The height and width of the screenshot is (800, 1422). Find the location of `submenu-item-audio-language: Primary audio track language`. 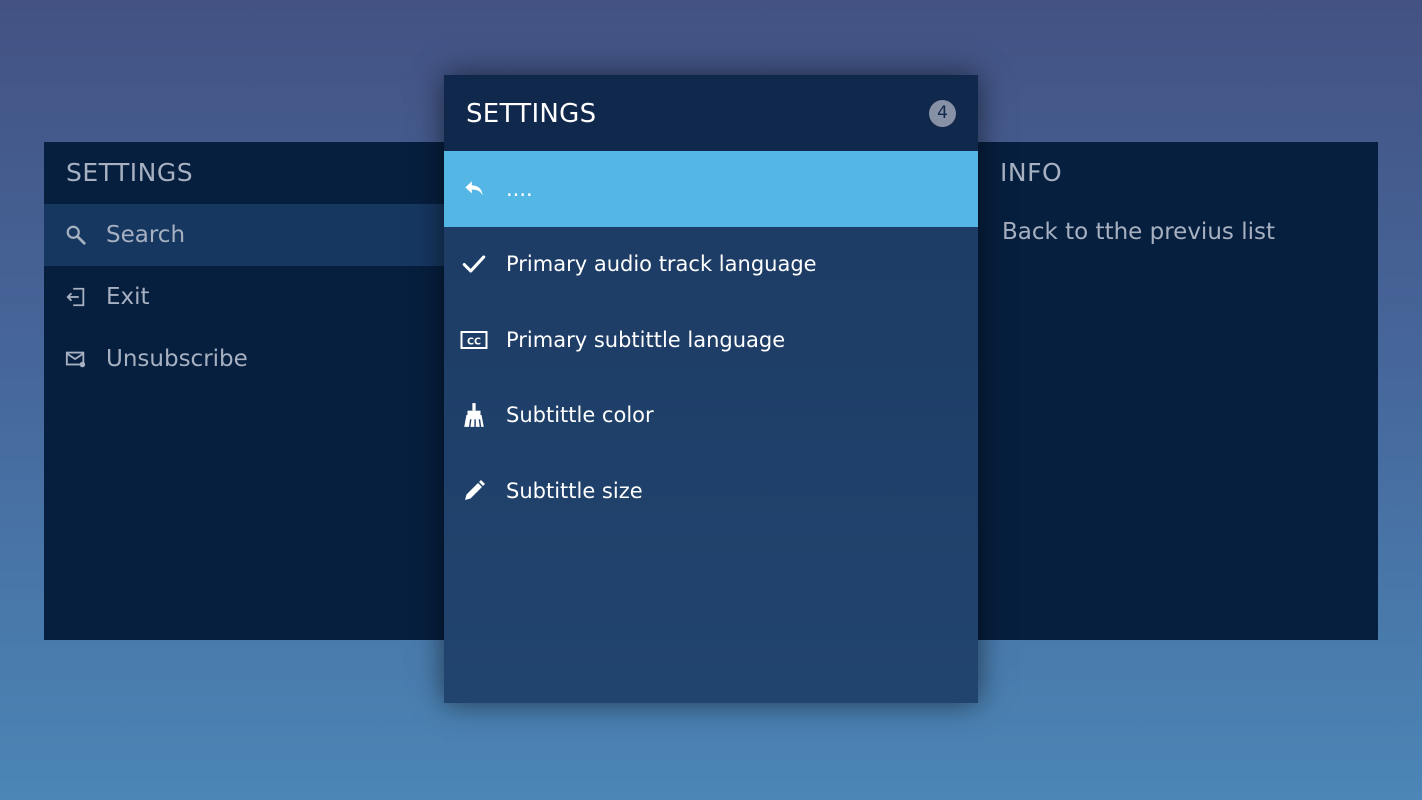

submenu-item-audio-language: Primary audio track language is located at coordinates (711, 265).